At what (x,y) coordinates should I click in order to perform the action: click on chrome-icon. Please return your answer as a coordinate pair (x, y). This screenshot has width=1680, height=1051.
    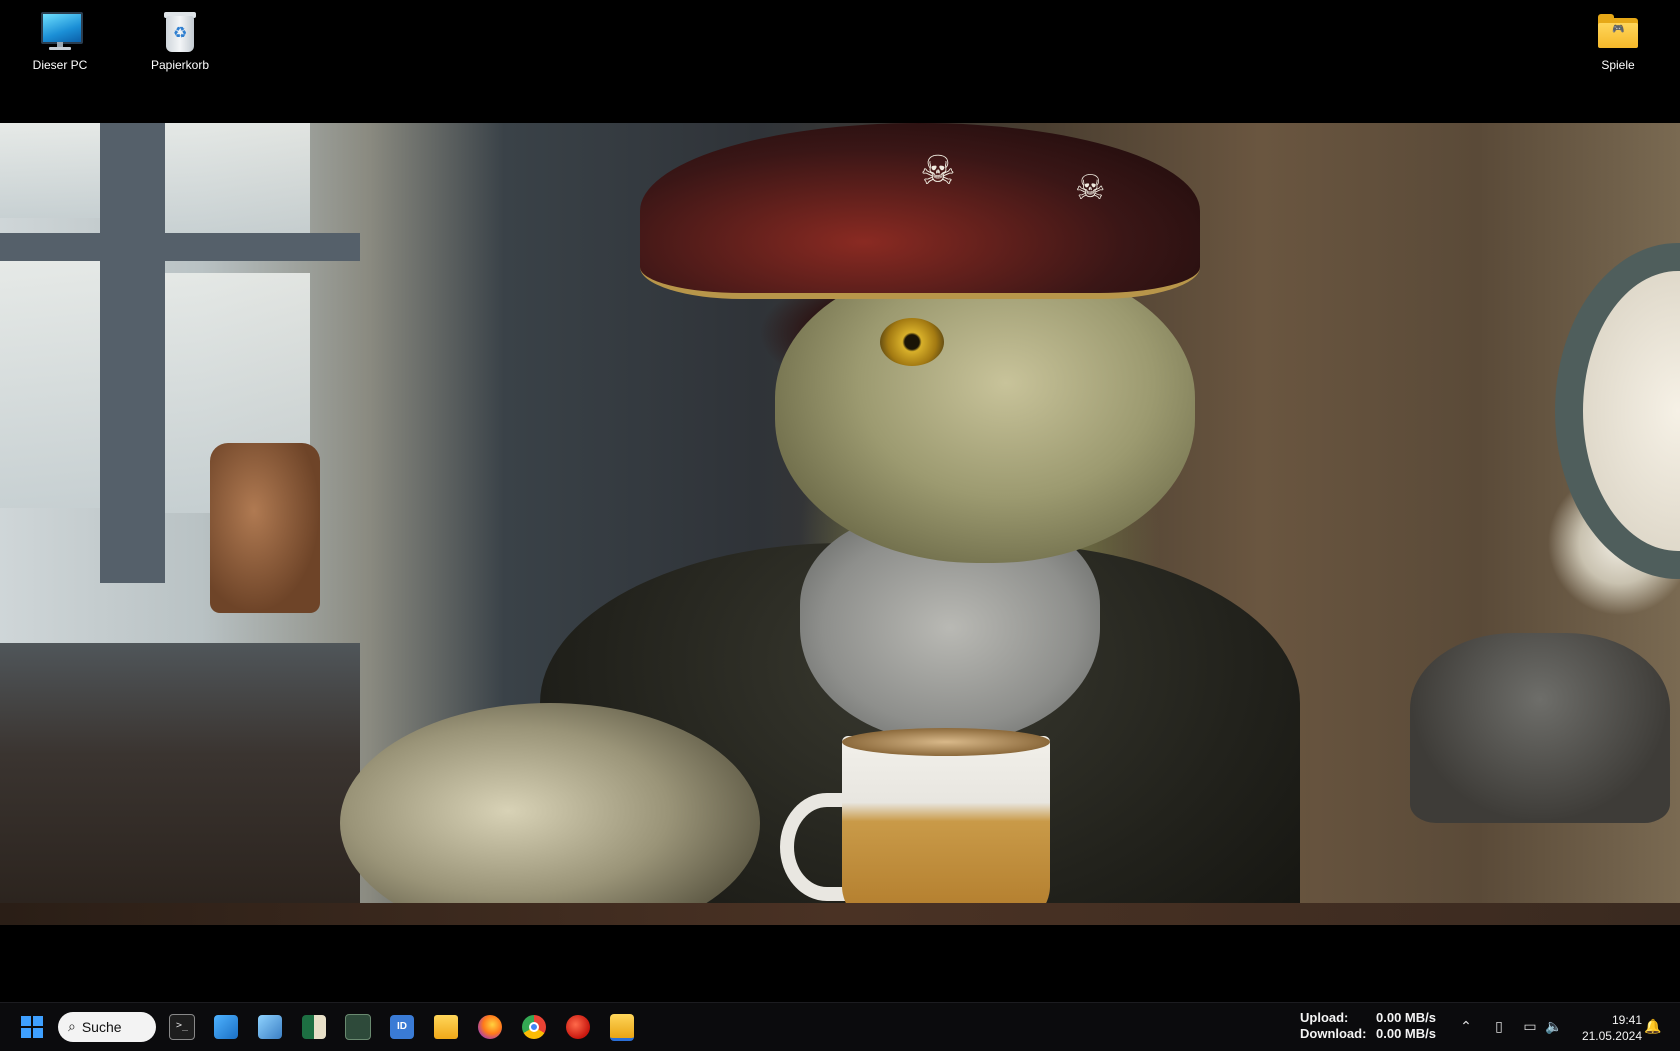
    Looking at the image, I should click on (534, 1027).